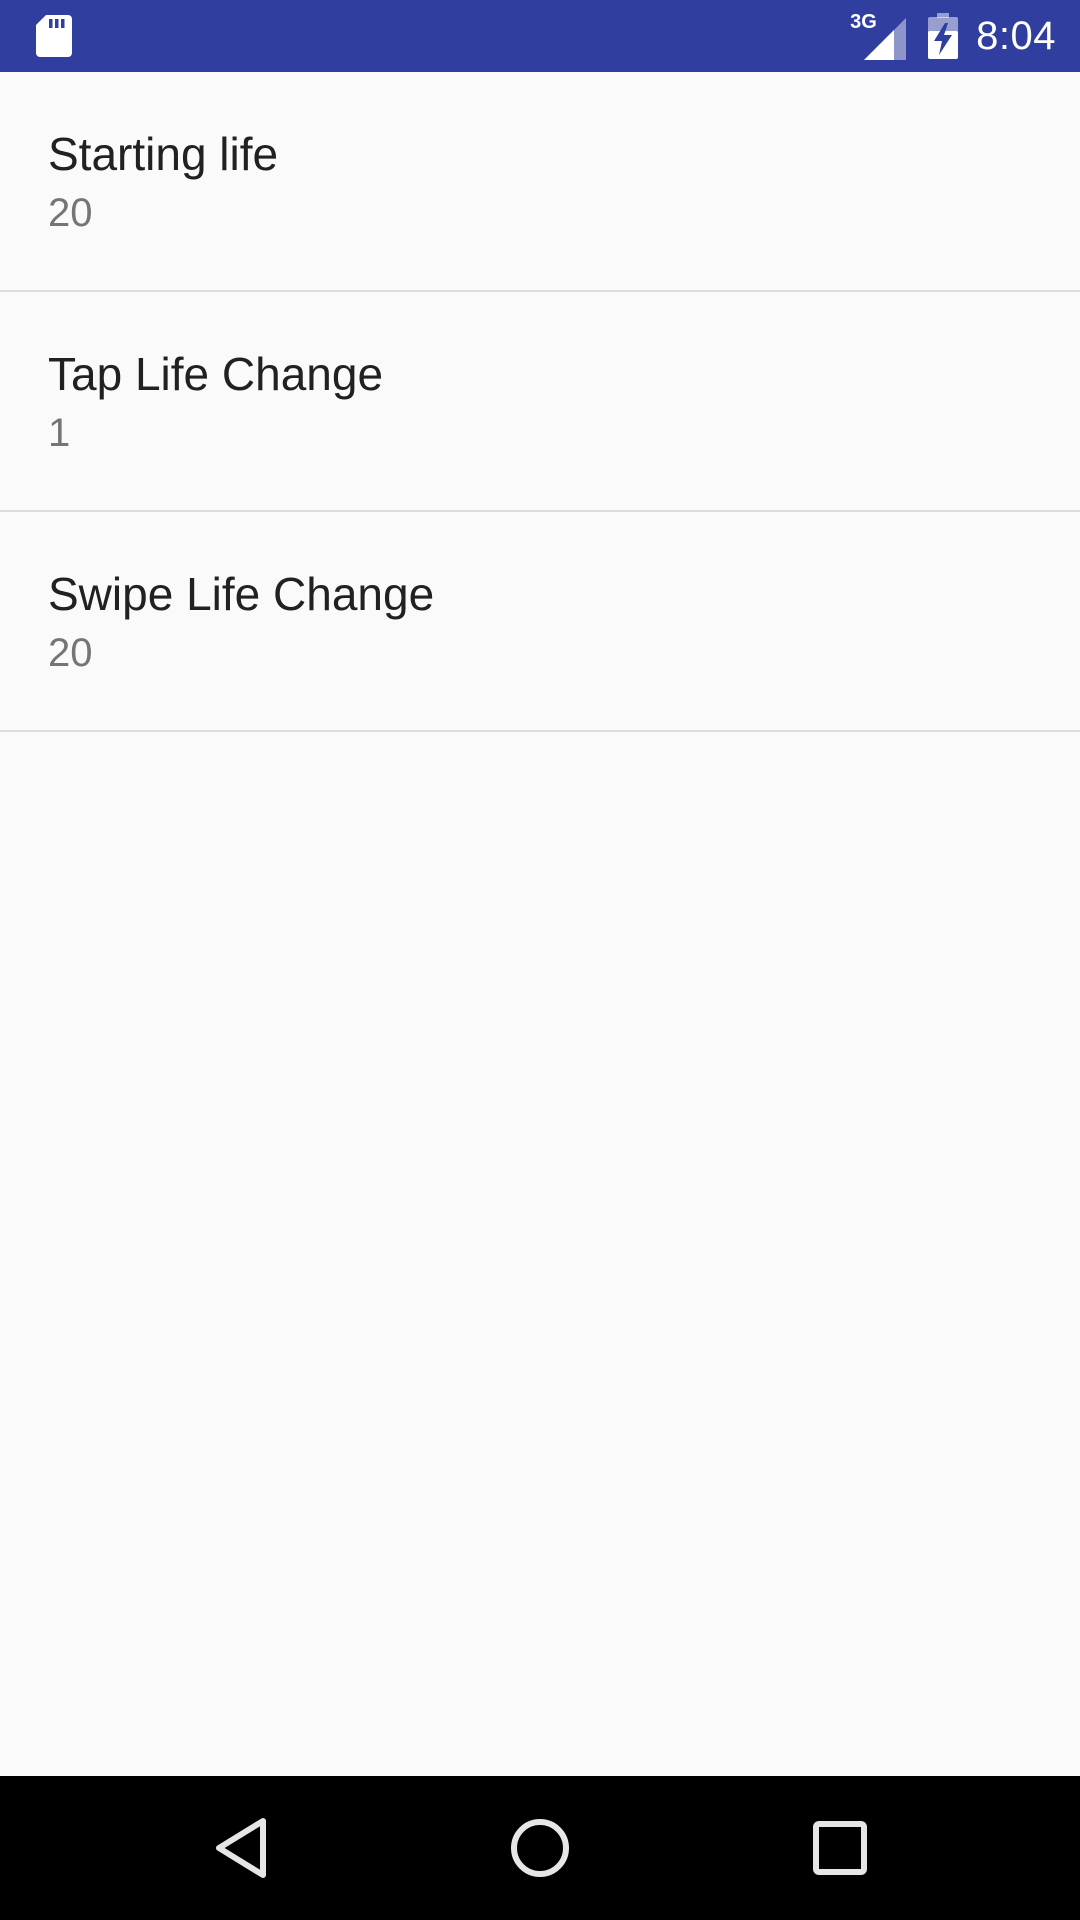 Image resolution: width=1080 pixels, height=1920 pixels. What do you see at coordinates (540, 622) in the screenshot?
I see `preference-swipe-life-change: Swipe Life Change 20` at bounding box center [540, 622].